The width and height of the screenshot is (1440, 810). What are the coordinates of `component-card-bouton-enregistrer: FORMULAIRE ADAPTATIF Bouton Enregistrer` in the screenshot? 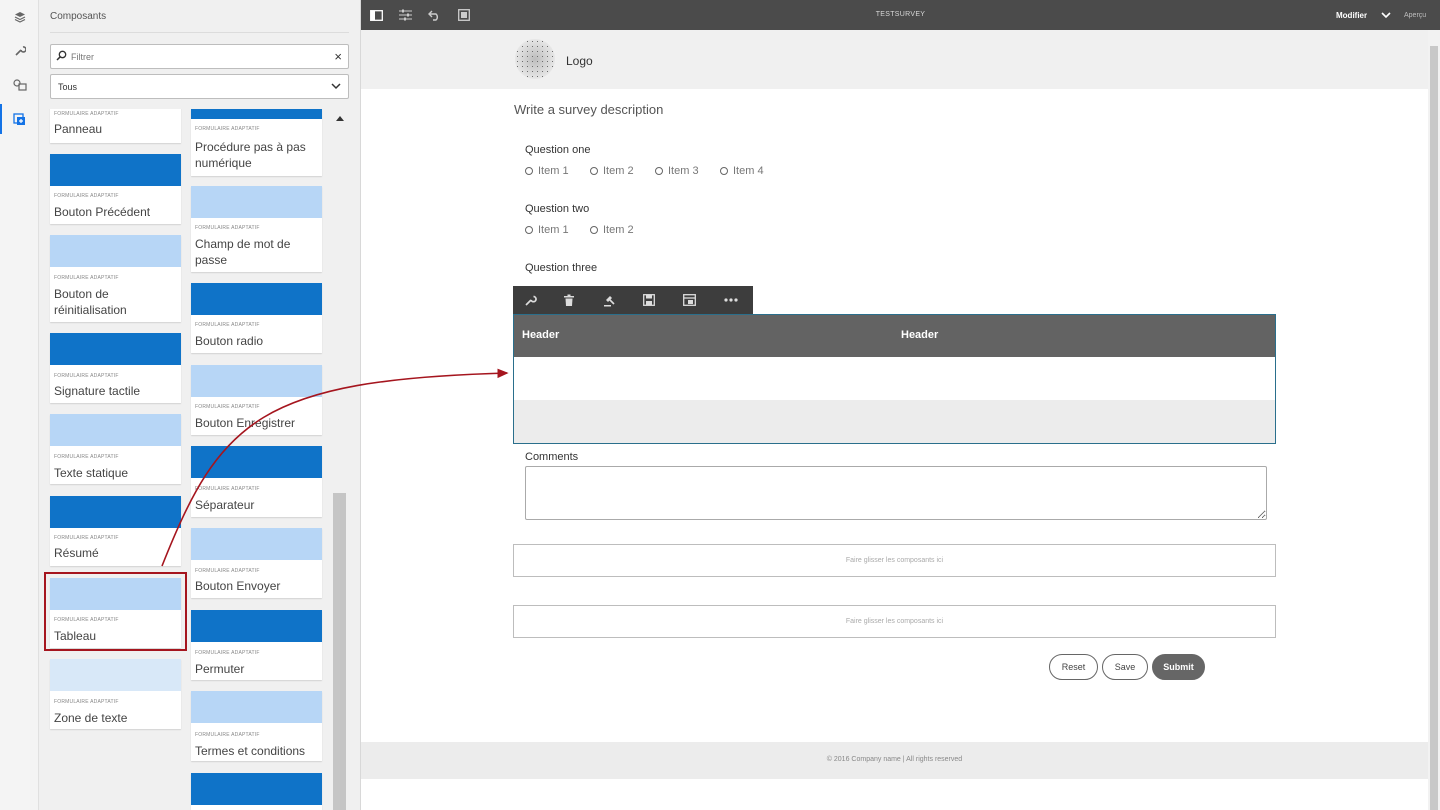 It's located at (256, 400).